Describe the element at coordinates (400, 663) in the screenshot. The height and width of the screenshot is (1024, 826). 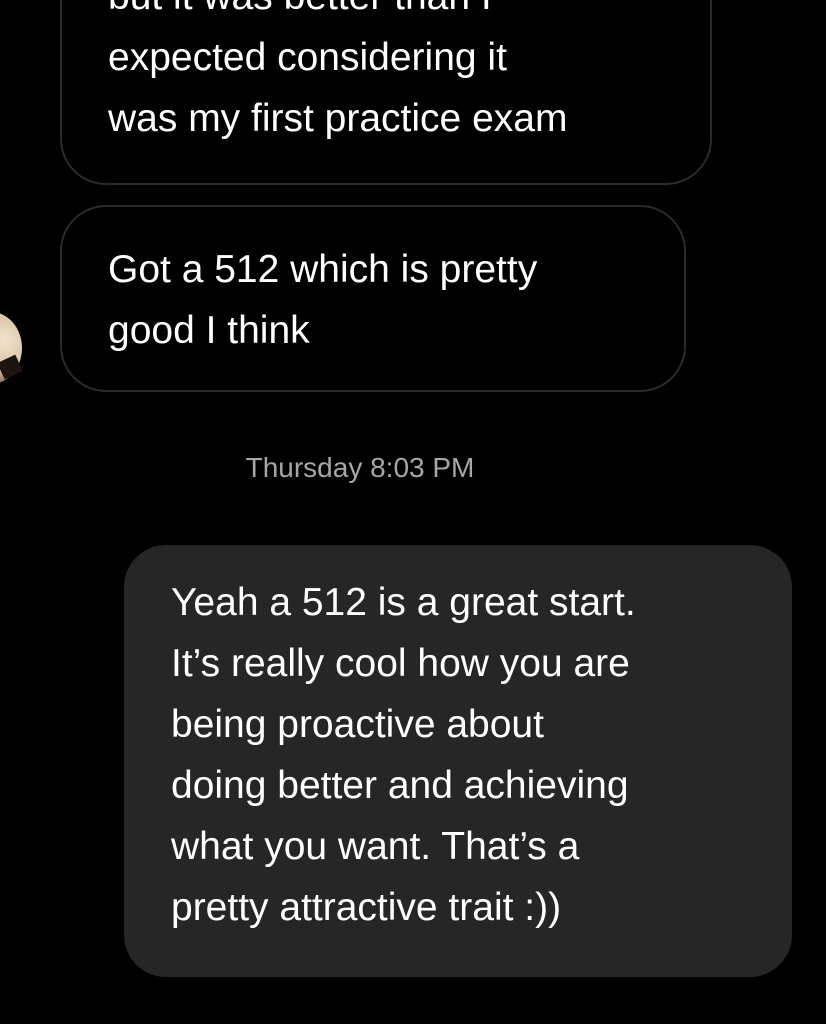
I see `message-text-line: It’s really cool how you are` at that location.